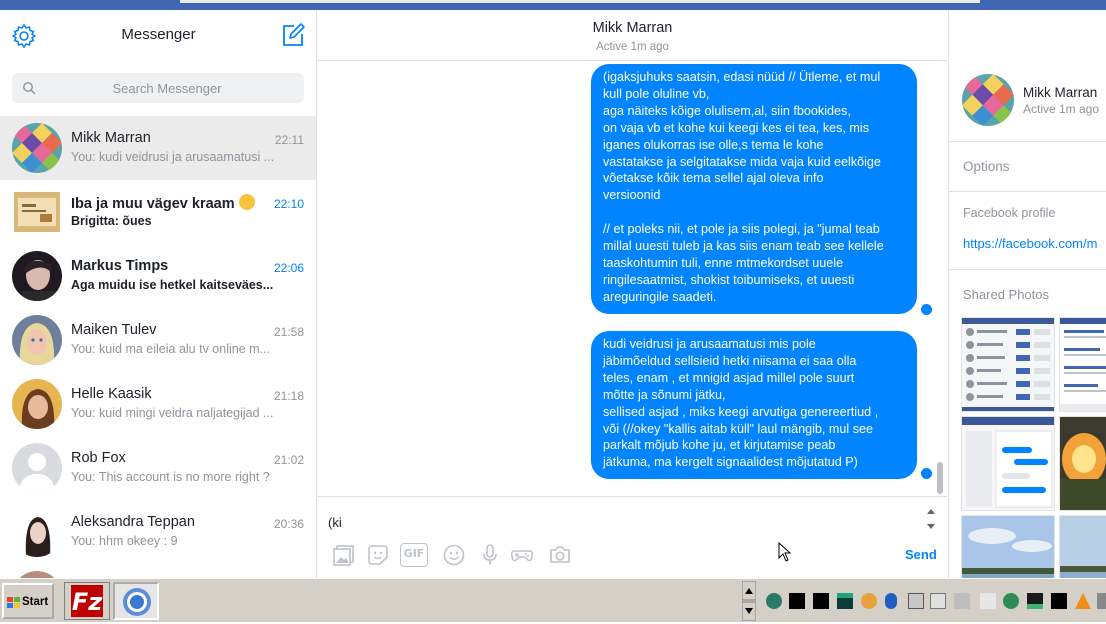 This screenshot has width=1106, height=624. I want to click on camera-icon, so click(560, 555).